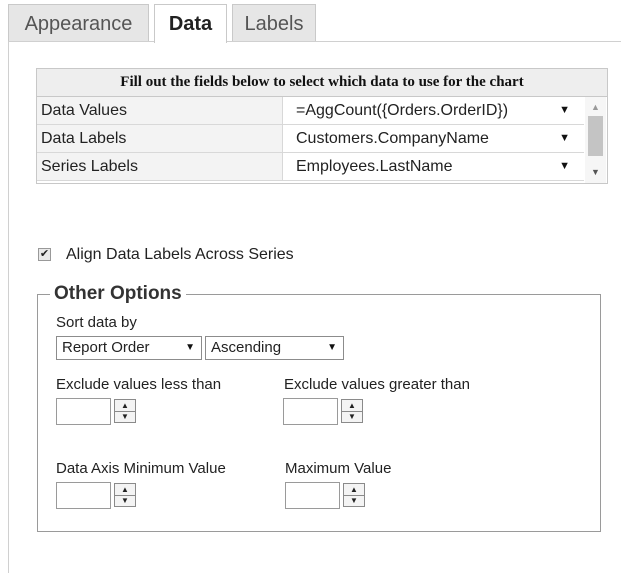  I want to click on other-options-title: Other Options, so click(118, 294).